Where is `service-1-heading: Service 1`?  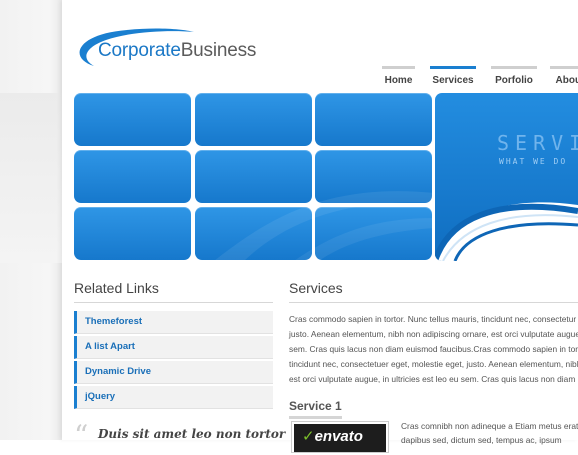 service-1-heading: Service 1 is located at coordinates (315, 409).